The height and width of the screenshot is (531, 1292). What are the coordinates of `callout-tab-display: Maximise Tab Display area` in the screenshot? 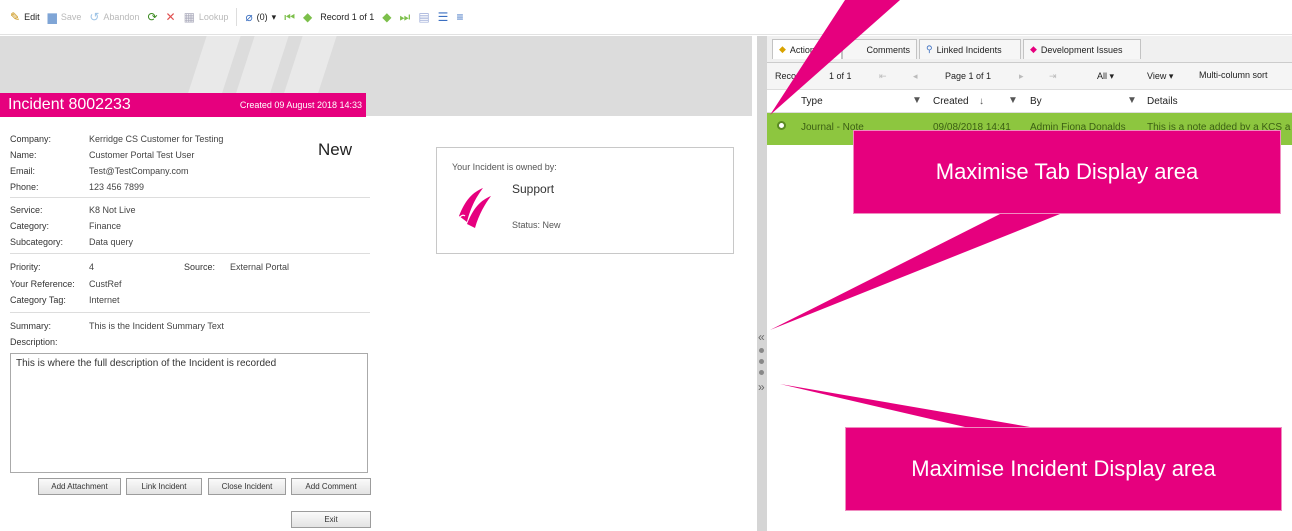 It's located at (1067, 172).